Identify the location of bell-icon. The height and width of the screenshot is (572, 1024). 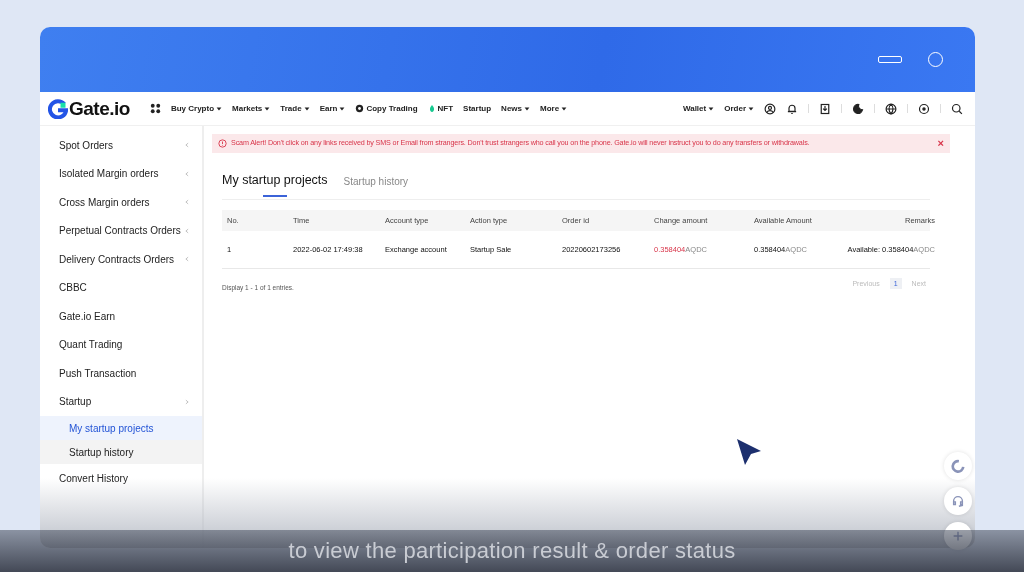
(792, 108).